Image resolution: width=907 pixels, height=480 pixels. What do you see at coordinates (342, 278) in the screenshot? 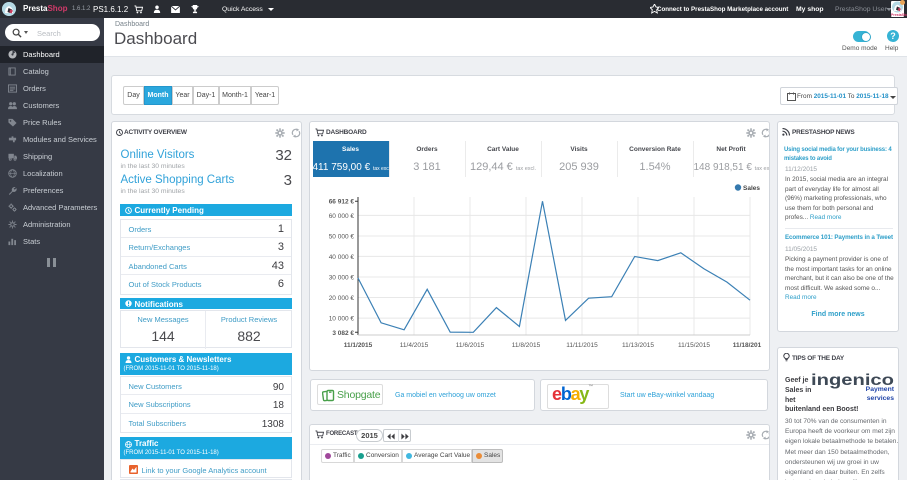
I see `svg-text: 30 000 €` at bounding box center [342, 278].